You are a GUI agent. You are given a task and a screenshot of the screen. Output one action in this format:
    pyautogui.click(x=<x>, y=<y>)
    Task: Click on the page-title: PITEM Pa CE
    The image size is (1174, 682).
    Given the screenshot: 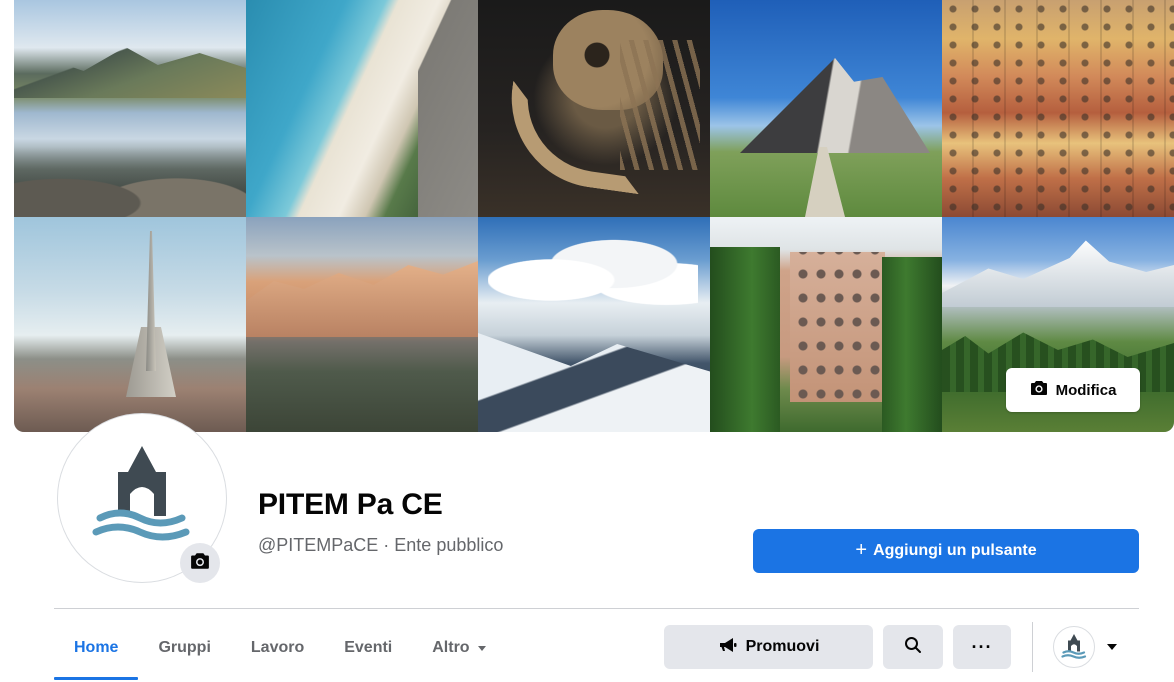 What is the action you would take?
    pyautogui.click(x=350, y=504)
    